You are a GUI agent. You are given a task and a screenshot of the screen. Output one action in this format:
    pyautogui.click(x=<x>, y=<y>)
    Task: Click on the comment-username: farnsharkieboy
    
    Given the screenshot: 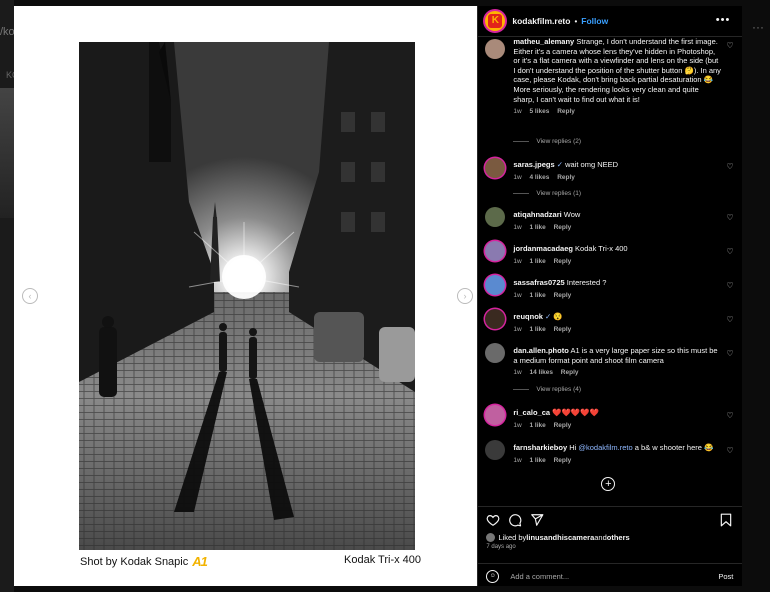 What is the action you would take?
    pyautogui.click(x=540, y=447)
    